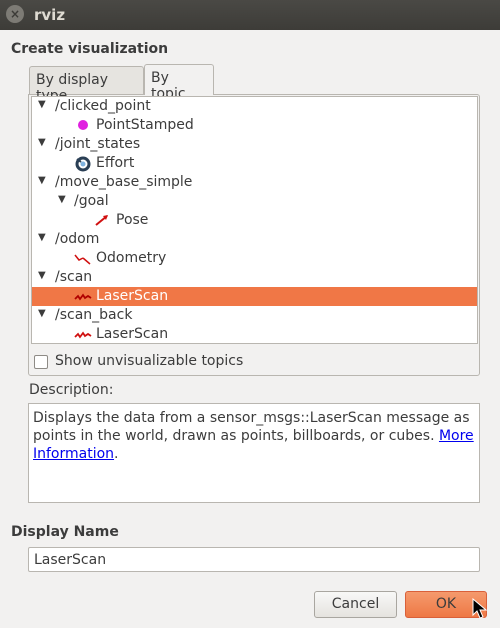 The width and height of the screenshot is (500, 628). What do you see at coordinates (86, 85) in the screenshot?
I see `tab-by-display-type: By display type` at bounding box center [86, 85].